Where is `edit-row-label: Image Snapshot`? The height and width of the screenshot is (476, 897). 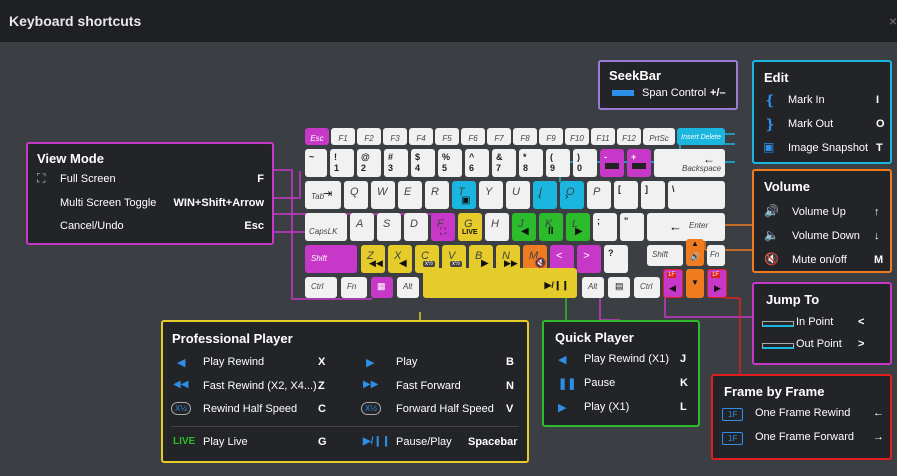 edit-row-label: Image Snapshot is located at coordinates (828, 148).